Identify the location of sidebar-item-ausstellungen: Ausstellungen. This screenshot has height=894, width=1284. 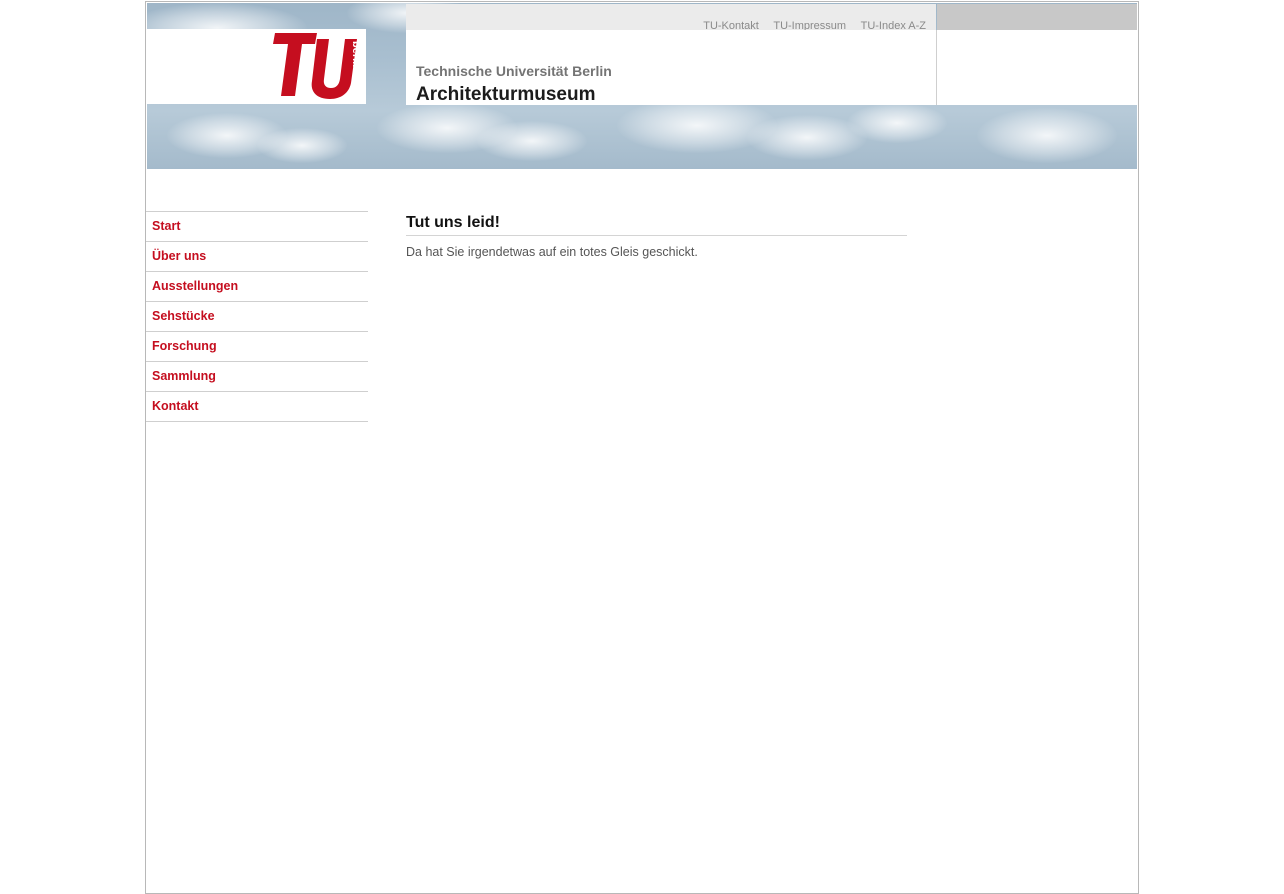
(257, 287).